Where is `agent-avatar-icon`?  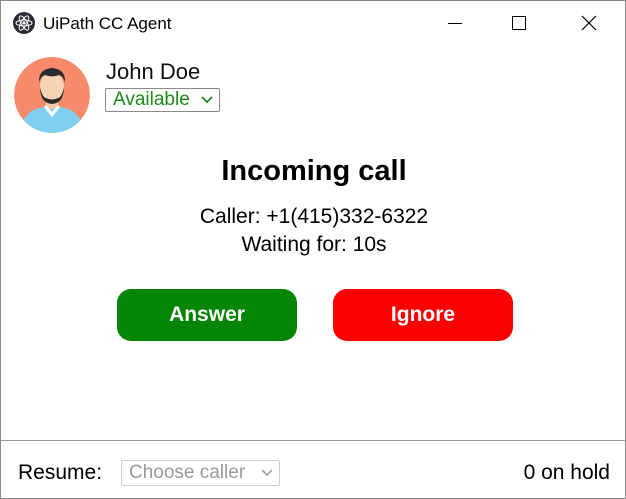 agent-avatar-icon is located at coordinates (52, 95).